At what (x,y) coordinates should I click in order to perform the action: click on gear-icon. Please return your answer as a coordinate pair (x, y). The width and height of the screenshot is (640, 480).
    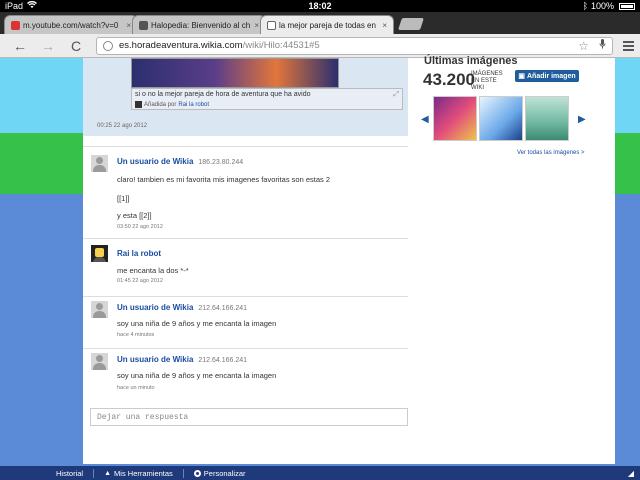
    Looking at the image, I should click on (197, 473).